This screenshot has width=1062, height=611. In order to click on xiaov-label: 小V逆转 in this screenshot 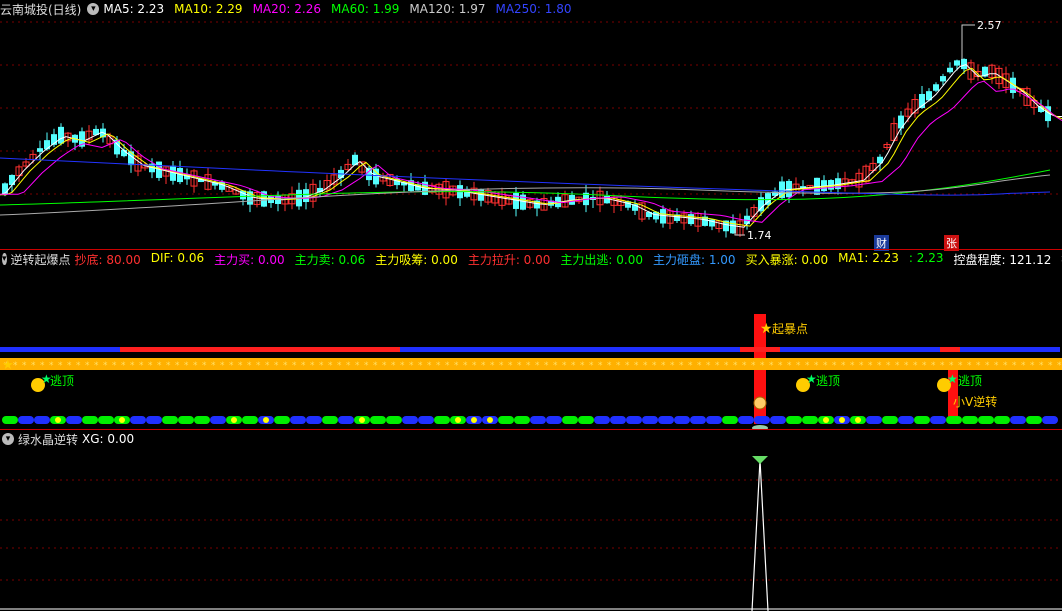, I will do `click(975, 402)`.